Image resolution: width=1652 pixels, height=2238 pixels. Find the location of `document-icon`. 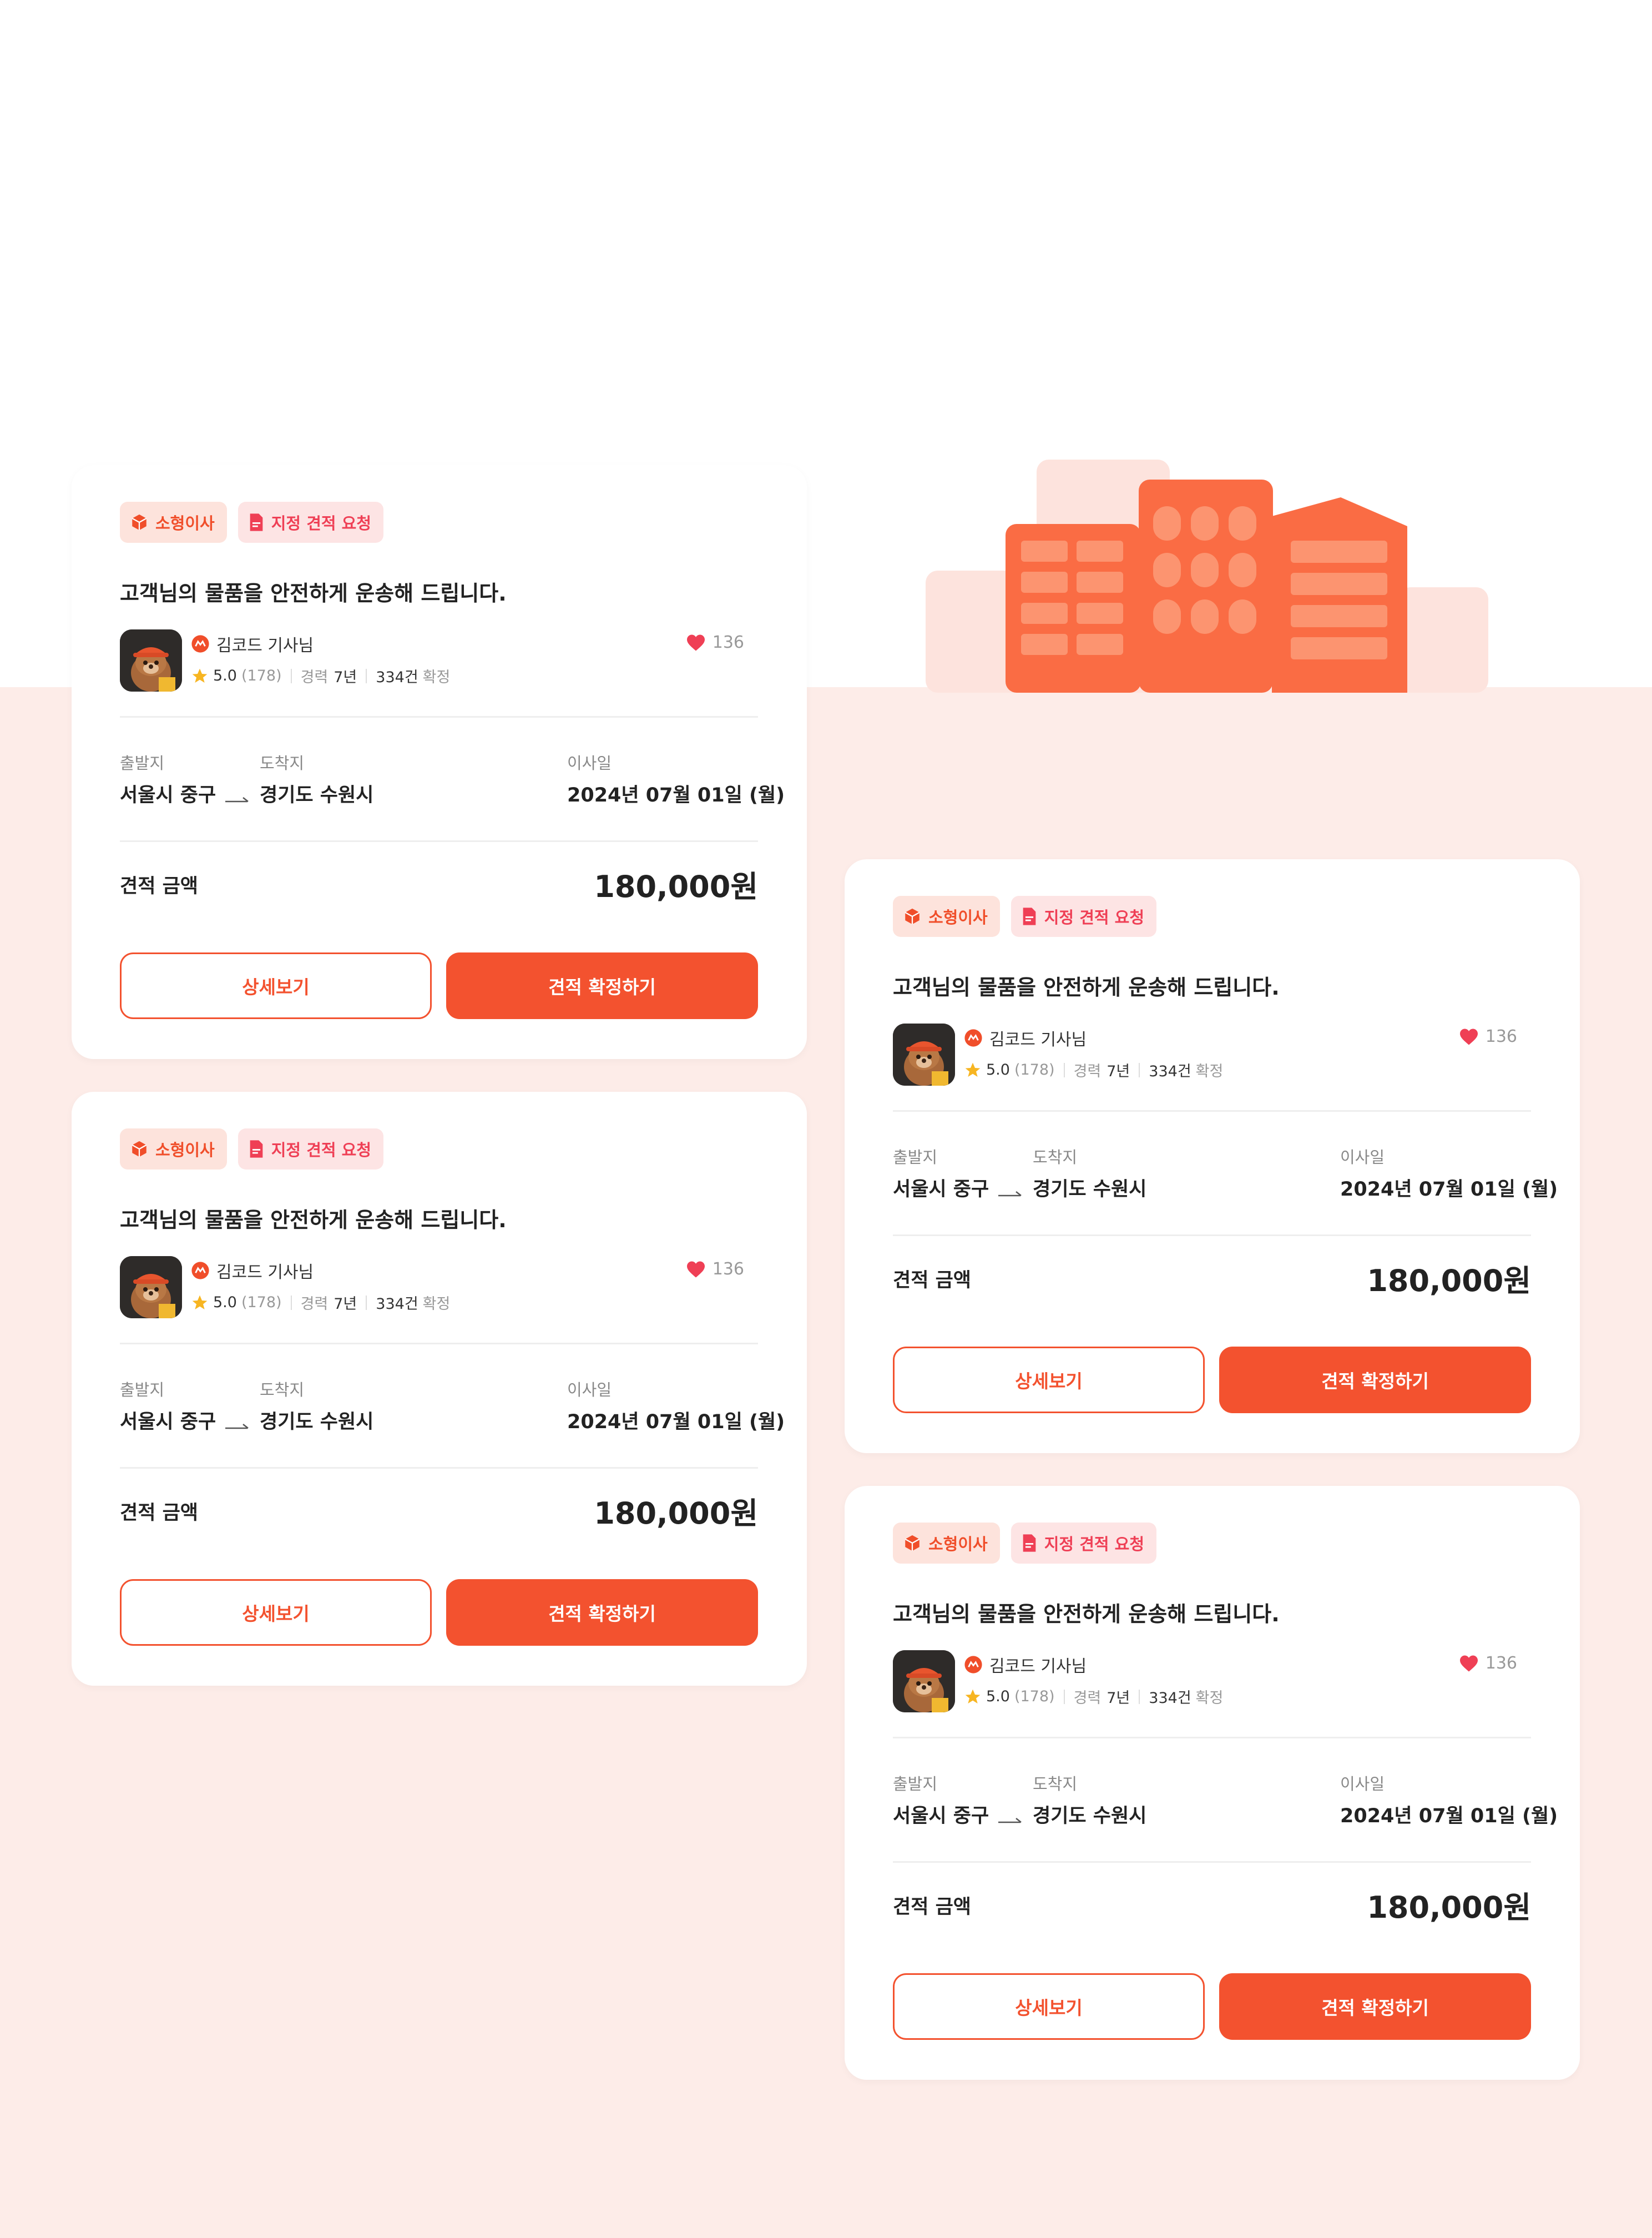

document-icon is located at coordinates (256, 522).